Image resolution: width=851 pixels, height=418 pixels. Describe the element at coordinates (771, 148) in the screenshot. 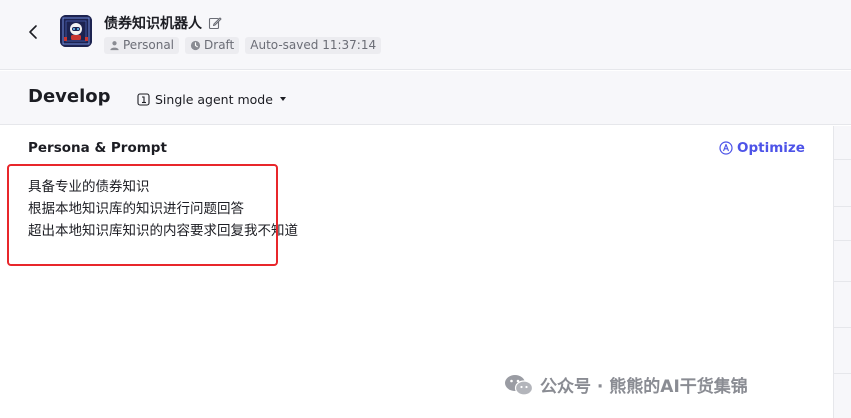

I see `optimize-label: Optimize` at that location.